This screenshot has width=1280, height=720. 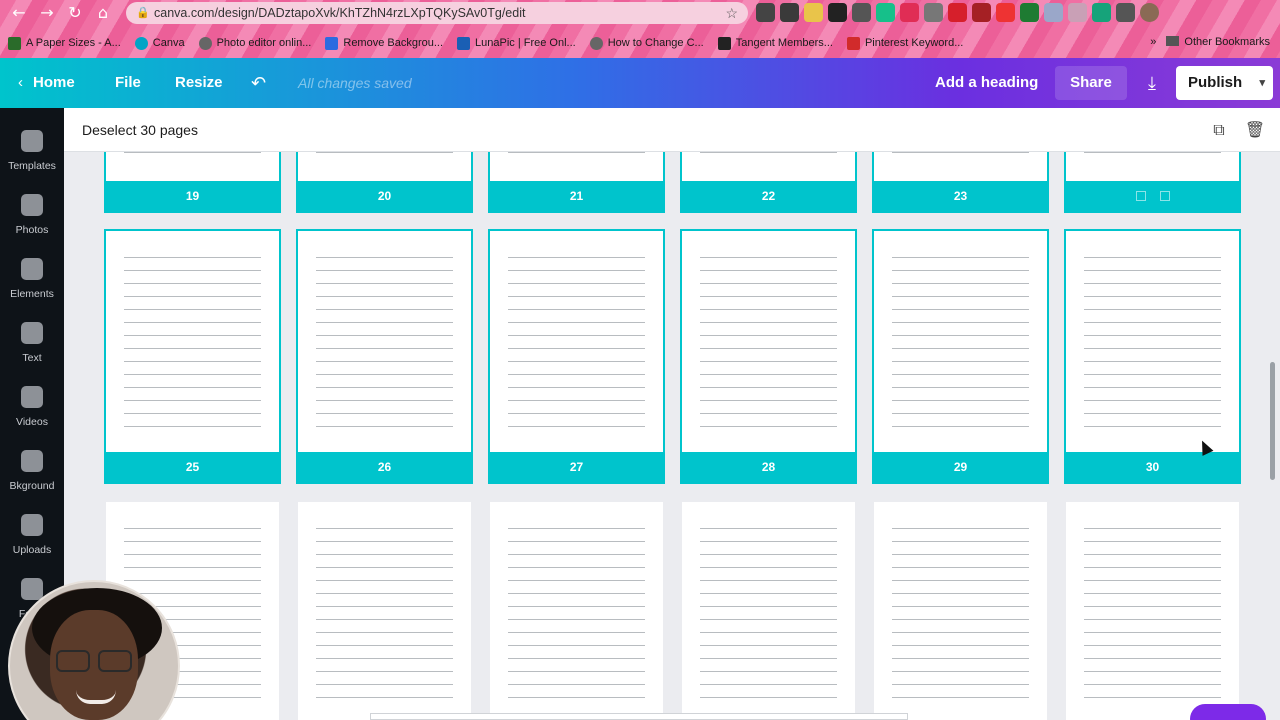 I want to click on page-thumbnail: 20, so click(x=384, y=182).